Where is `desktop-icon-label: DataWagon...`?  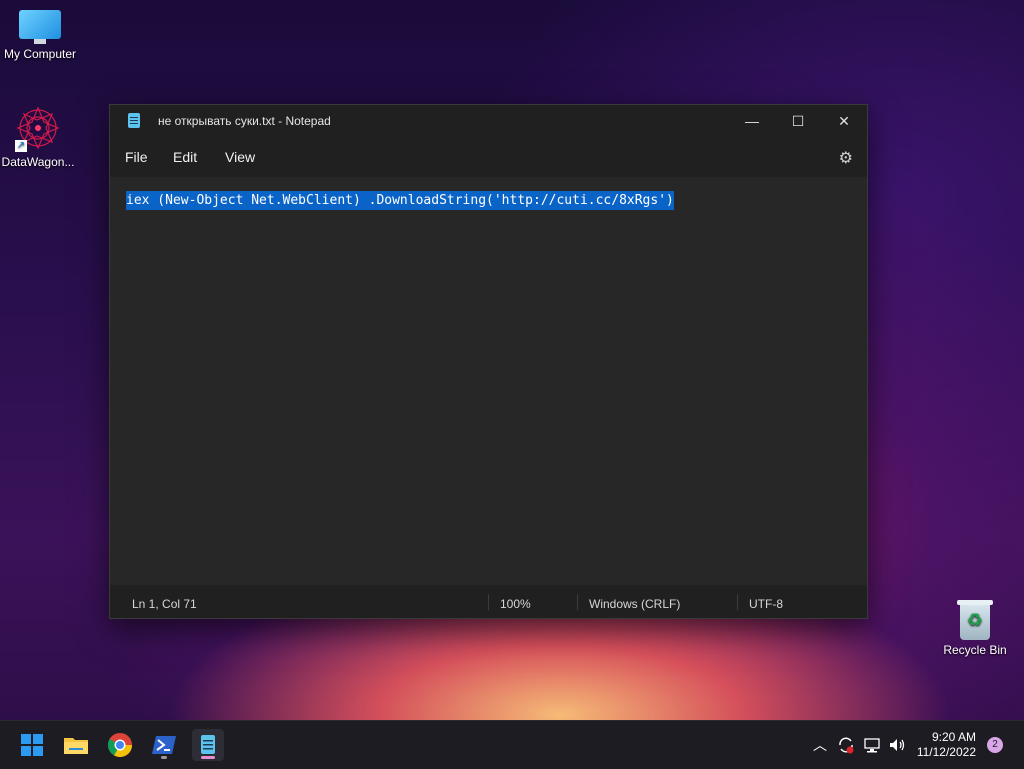
desktop-icon-label: DataWagon... is located at coordinates (38, 162).